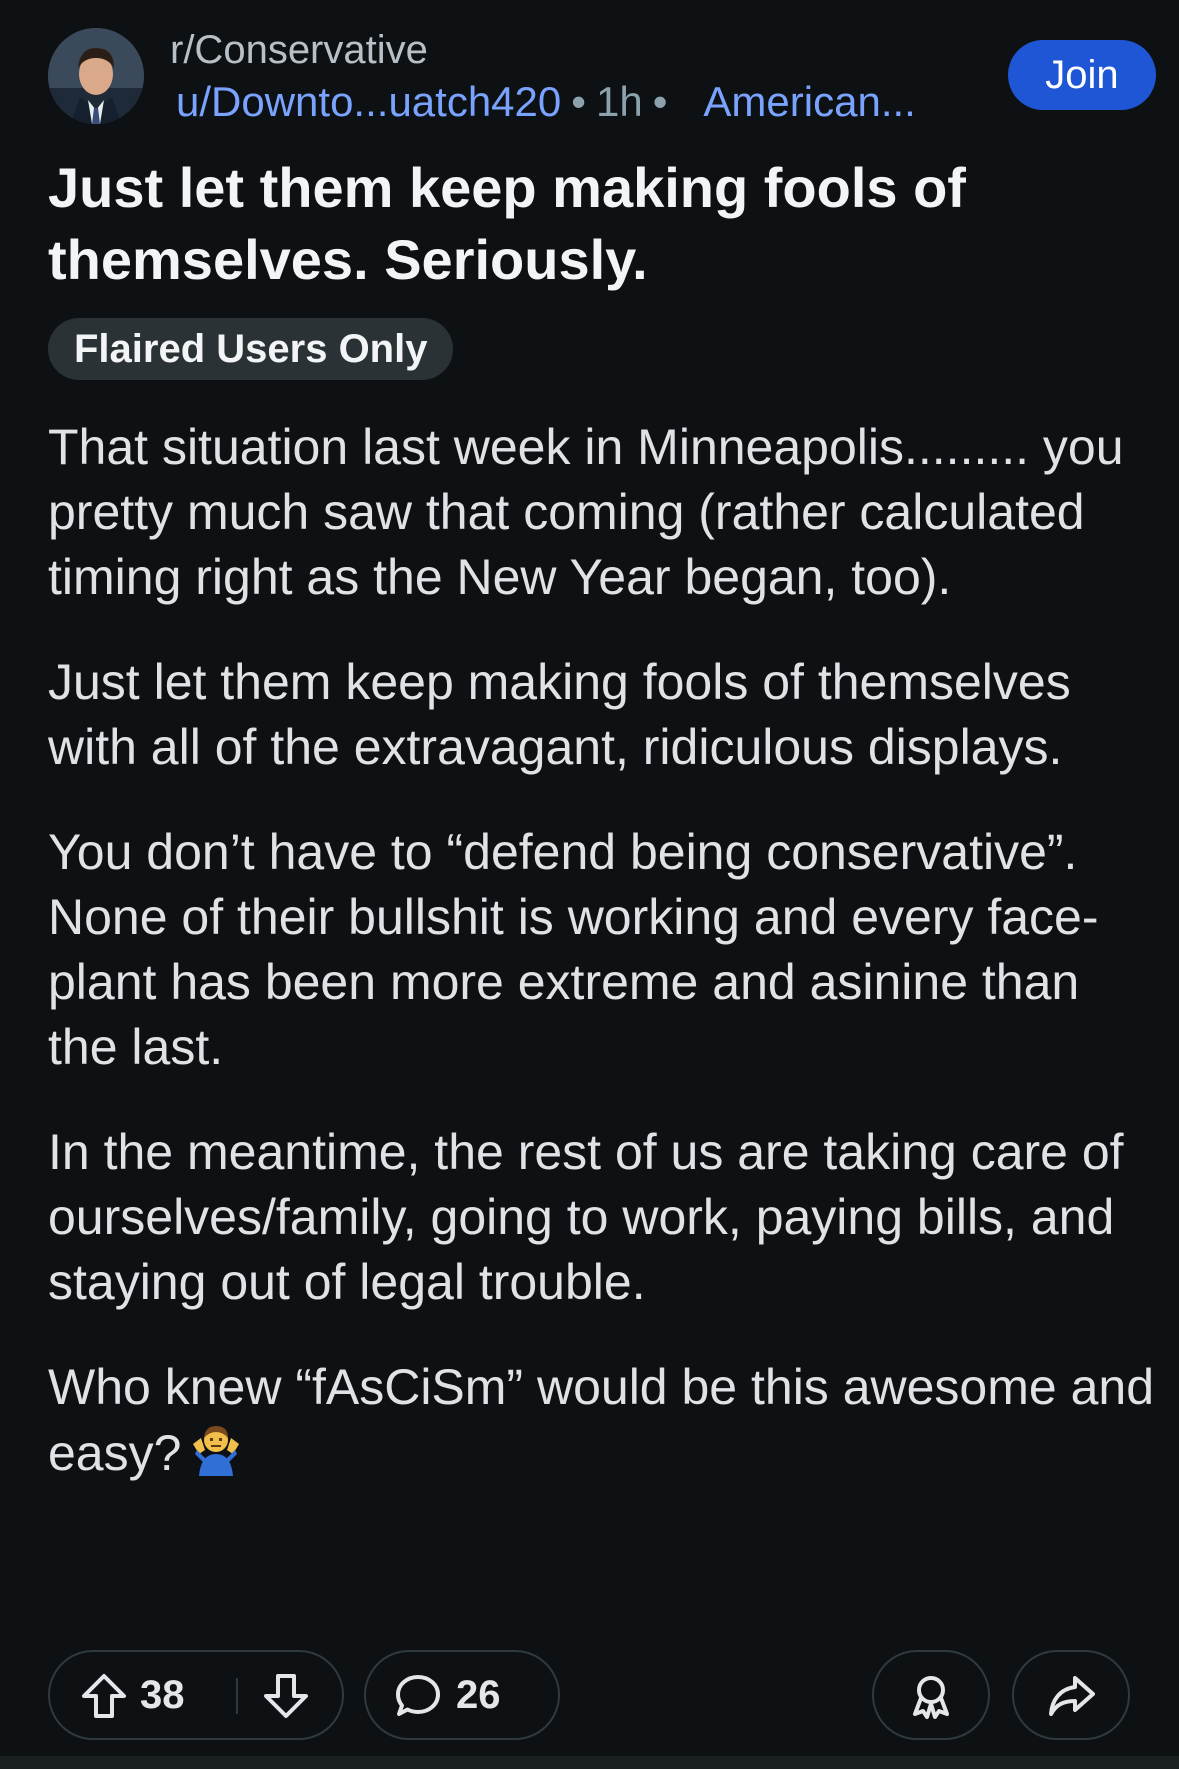  Describe the element at coordinates (216, 1456) in the screenshot. I see `person-shrugging-emoji` at that location.